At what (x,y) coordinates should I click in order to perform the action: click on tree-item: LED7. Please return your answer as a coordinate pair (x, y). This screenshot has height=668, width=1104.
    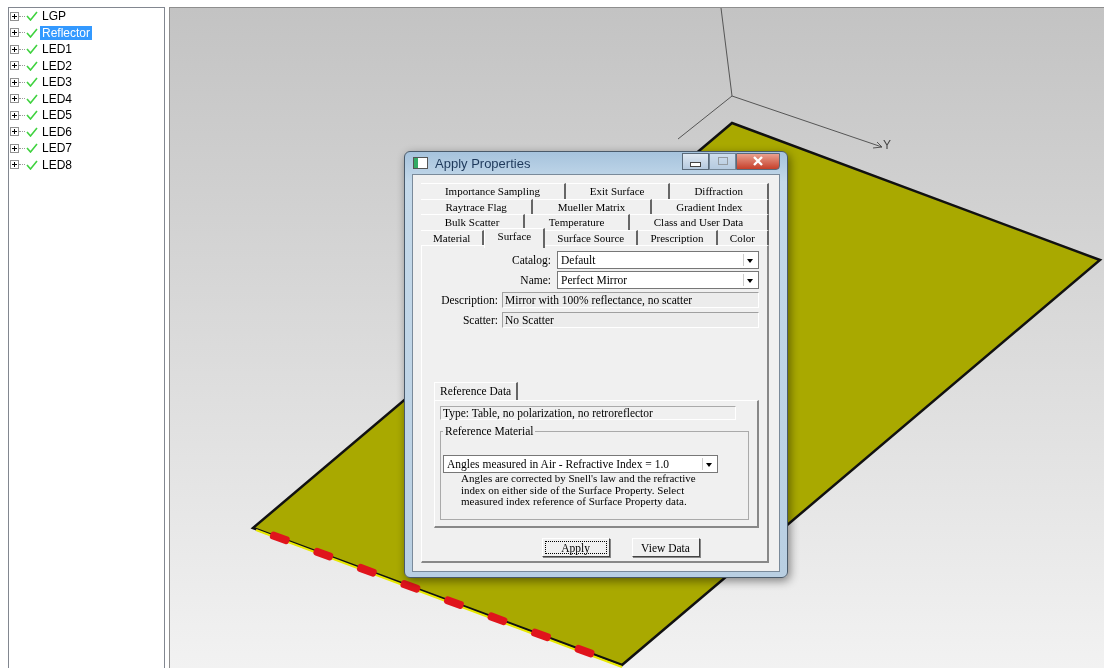
    Looking at the image, I should click on (57, 148).